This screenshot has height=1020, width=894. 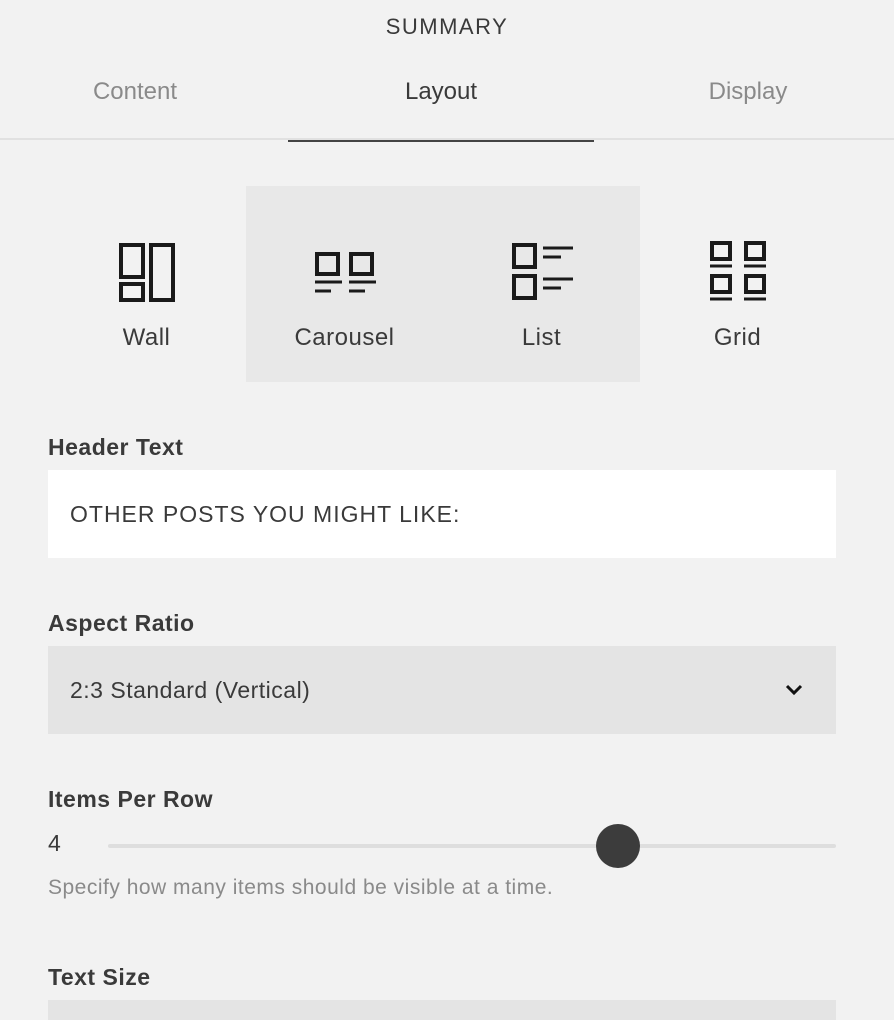 I want to click on items-per-row-value: 4, so click(x=54, y=843).